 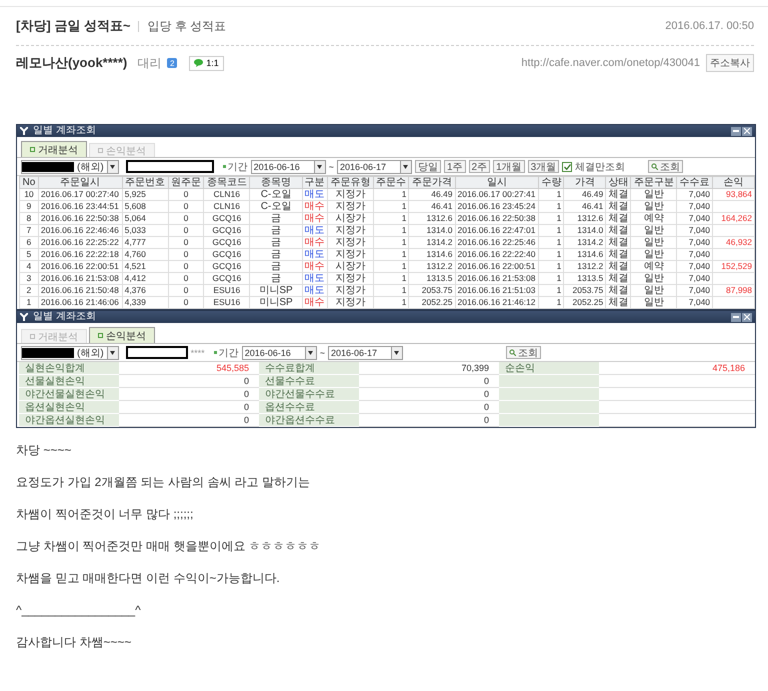 What do you see at coordinates (227, 182) in the screenshot?
I see `column-header: 종목코드` at bounding box center [227, 182].